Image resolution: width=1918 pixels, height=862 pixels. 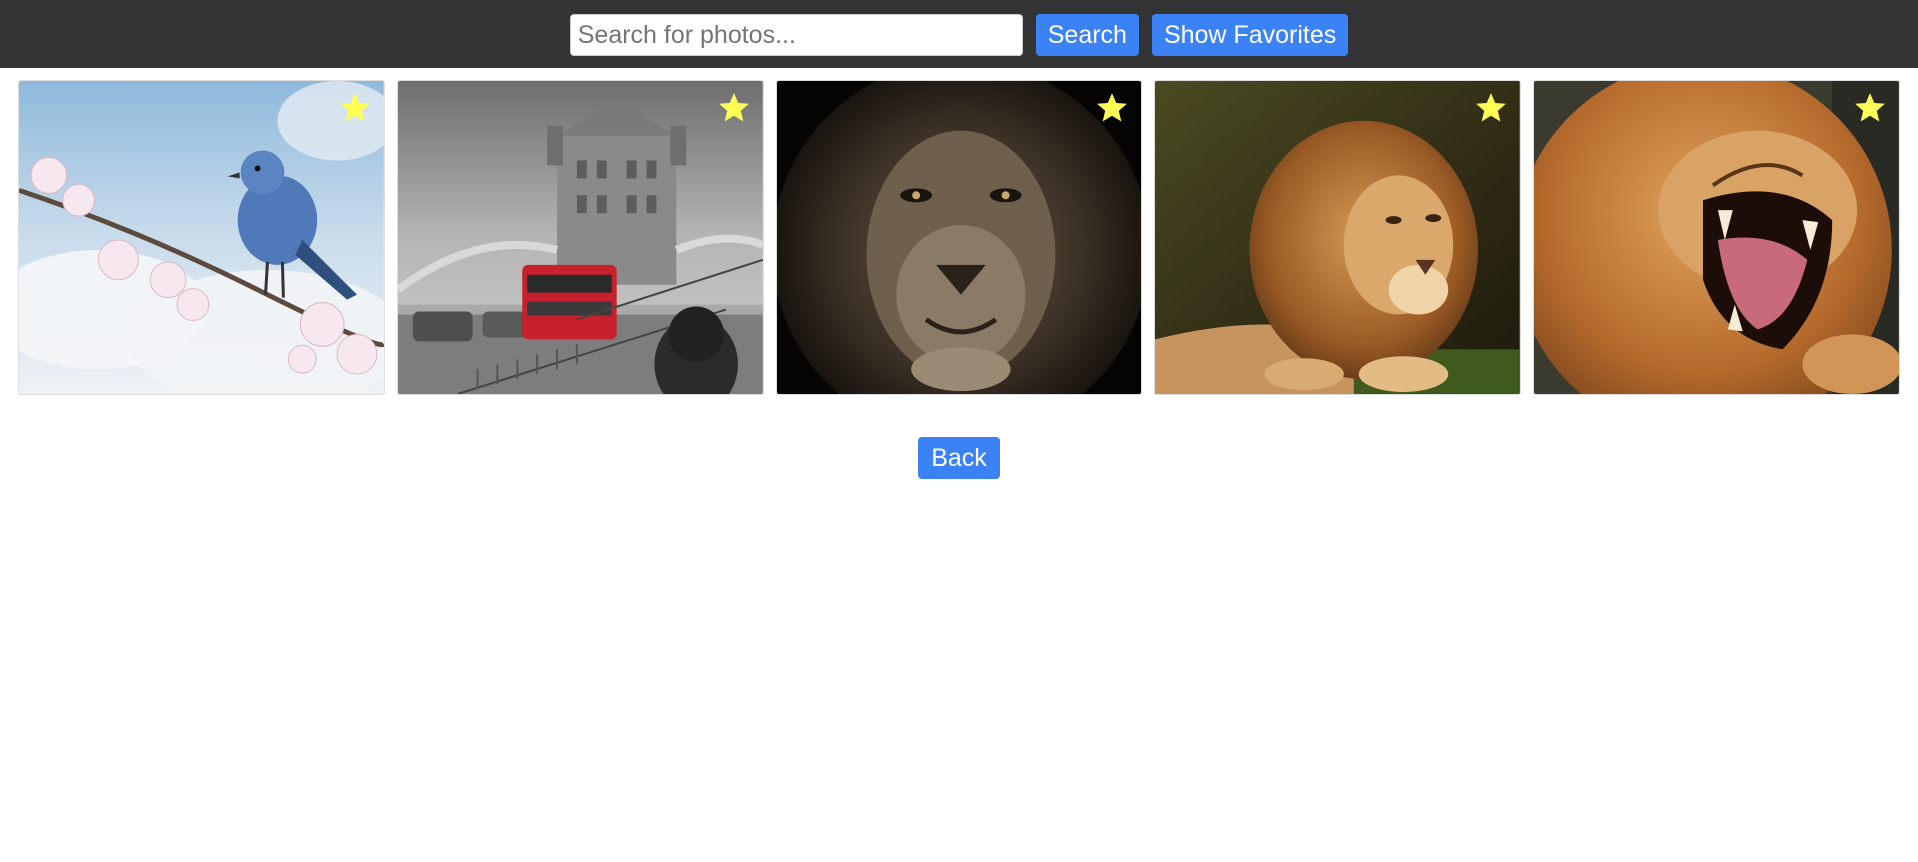 What do you see at coordinates (1250, 35) in the screenshot?
I see `show-favorites-button: Show Favorites` at bounding box center [1250, 35].